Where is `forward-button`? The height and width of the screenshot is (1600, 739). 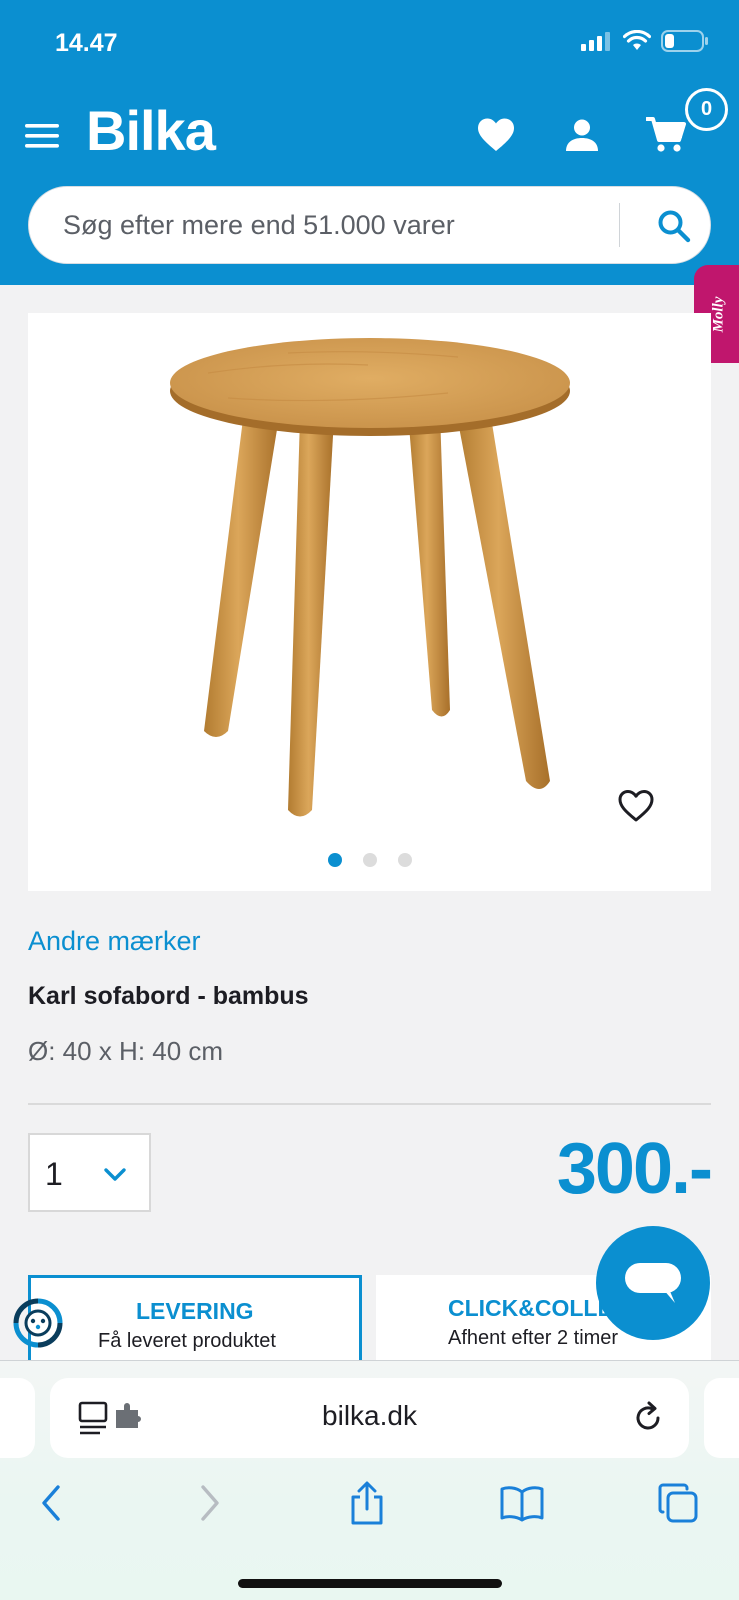
forward-button is located at coordinates (210, 1503).